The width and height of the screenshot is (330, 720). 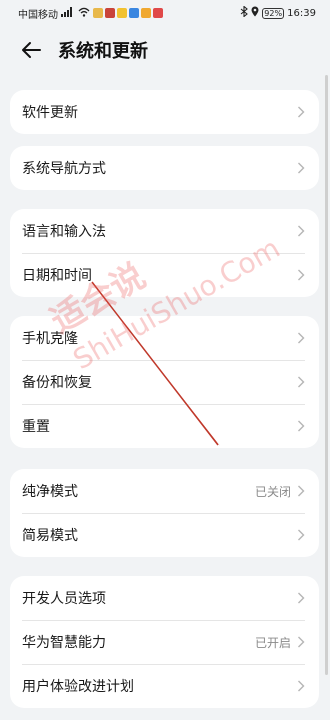 What do you see at coordinates (273, 13) in the screenshot?
I see `battery-indicator: 92%` at bounding box center [273, 13].